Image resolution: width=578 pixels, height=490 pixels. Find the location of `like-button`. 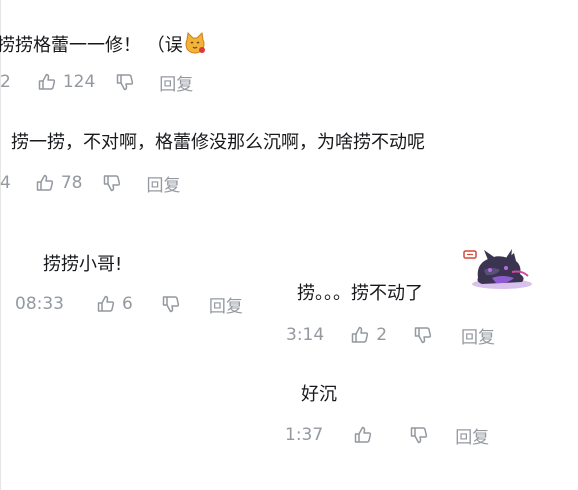

like-button is located at coordinates (366, 435).